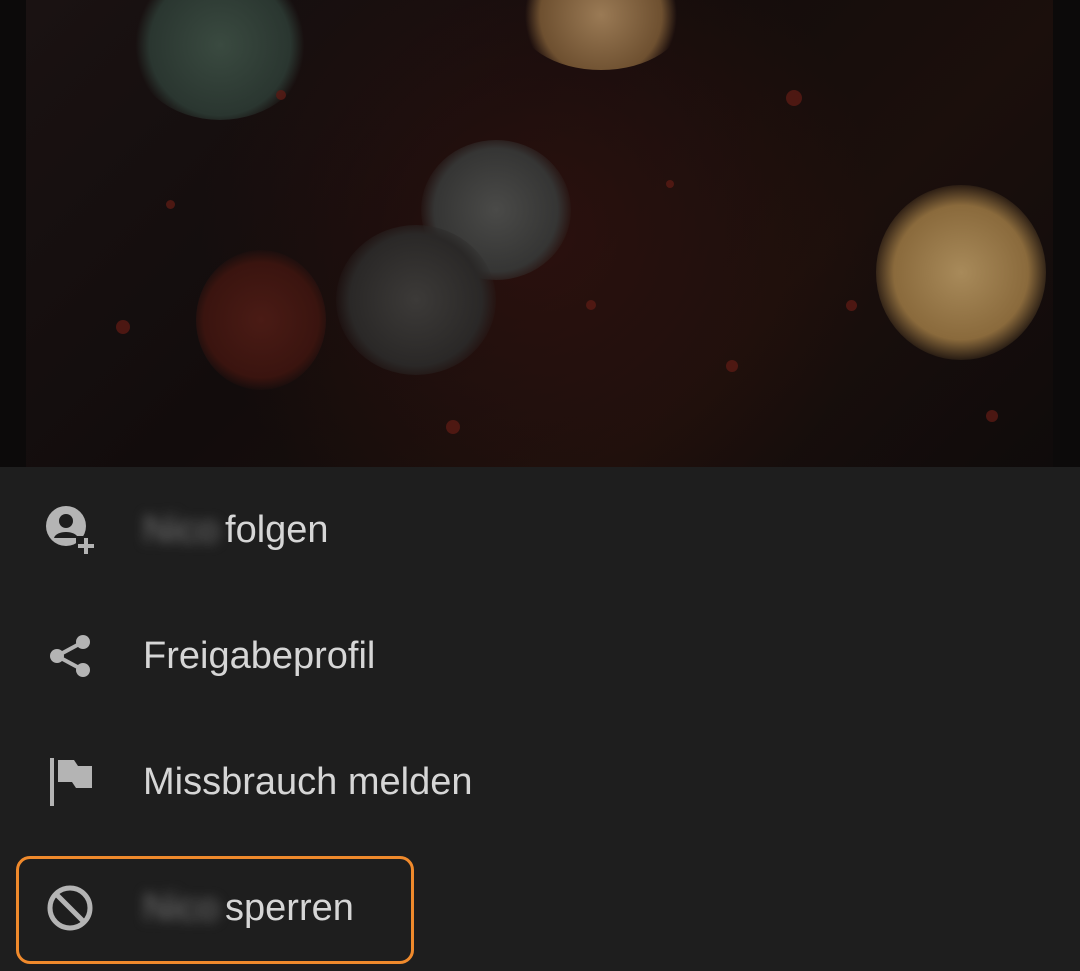 The height and width of the screenshot is (971, 1080). I want to click on flag-icon, so click(70, 782).